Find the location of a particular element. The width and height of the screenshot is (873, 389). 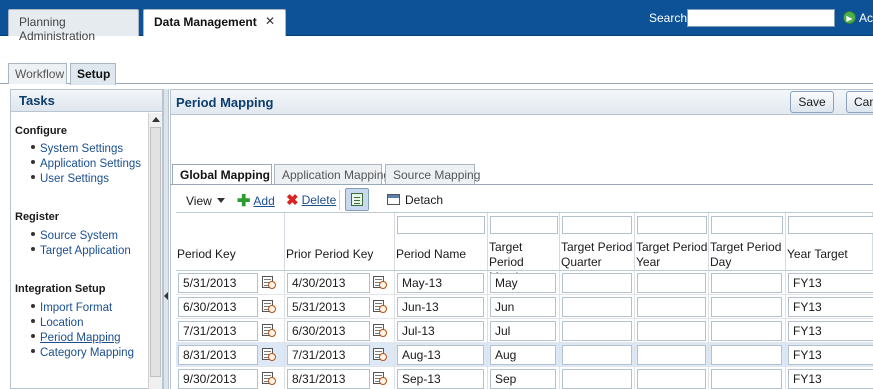

column-header-period-key: Period Key is located at coordinates (230, 254).